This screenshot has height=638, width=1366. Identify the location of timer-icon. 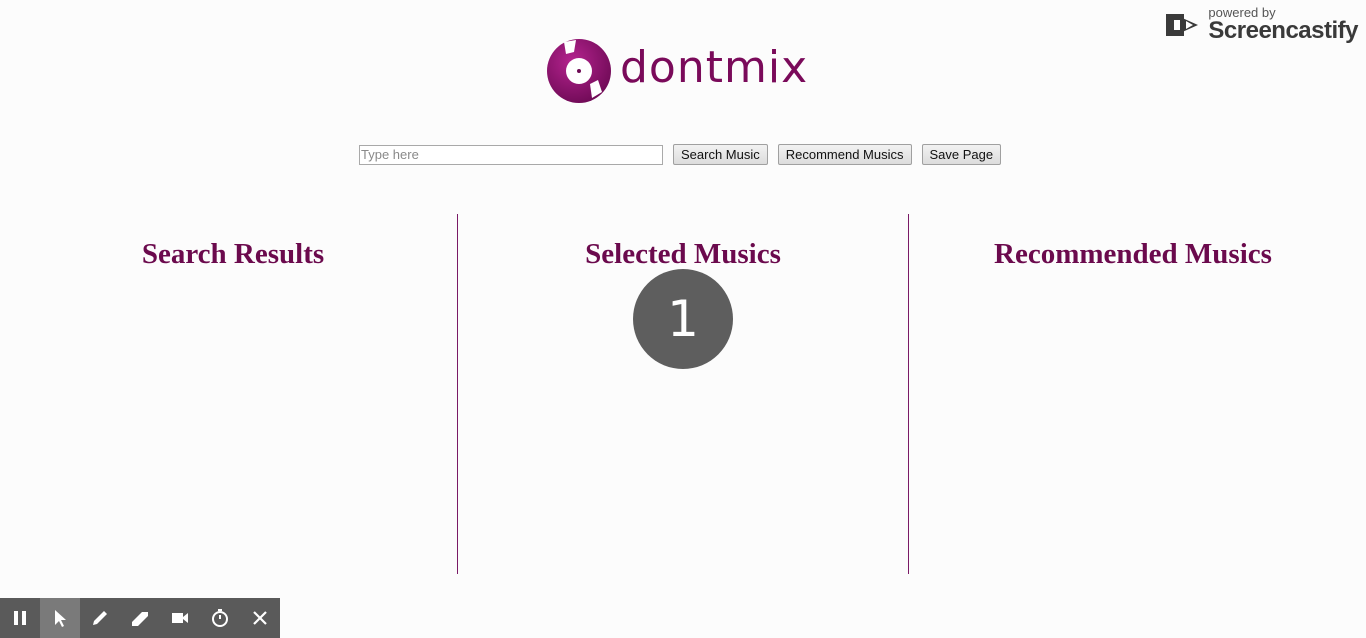
(220, 618).